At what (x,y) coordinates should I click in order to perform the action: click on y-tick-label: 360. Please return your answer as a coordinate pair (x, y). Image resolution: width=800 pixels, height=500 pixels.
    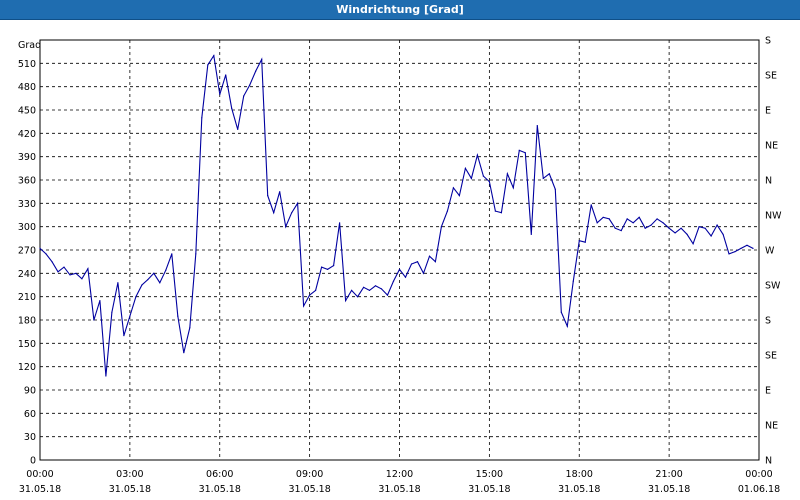
    Looking at the image, I should click on (27, 181).